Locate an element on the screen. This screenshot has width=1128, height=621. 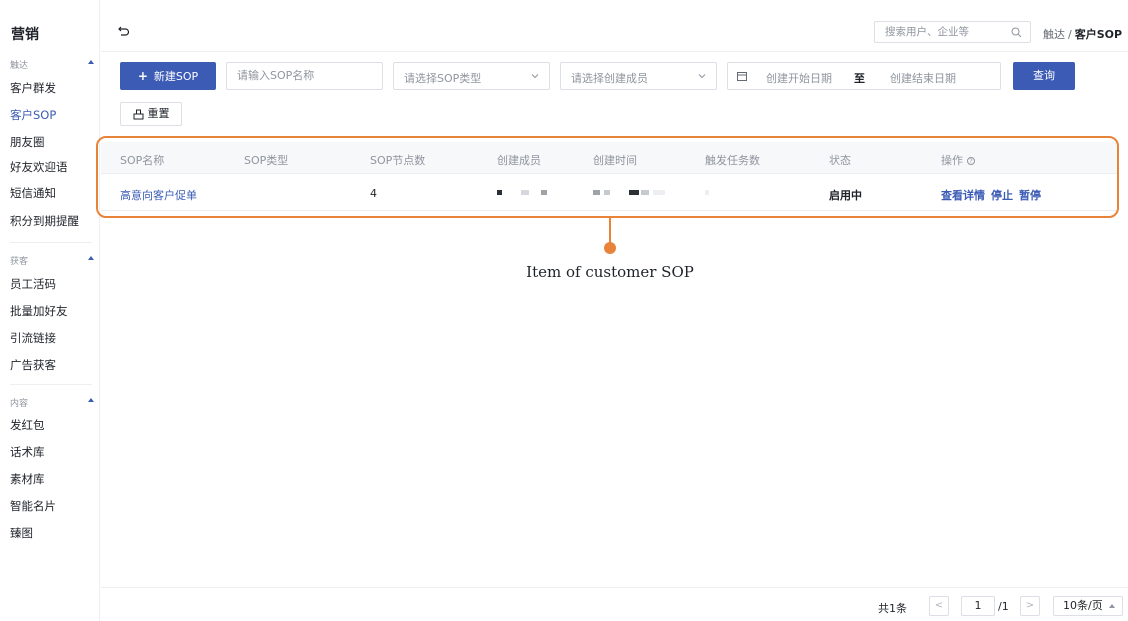
sidebar-item-moments: 朋友圈 is located at coordinates (54, 142).